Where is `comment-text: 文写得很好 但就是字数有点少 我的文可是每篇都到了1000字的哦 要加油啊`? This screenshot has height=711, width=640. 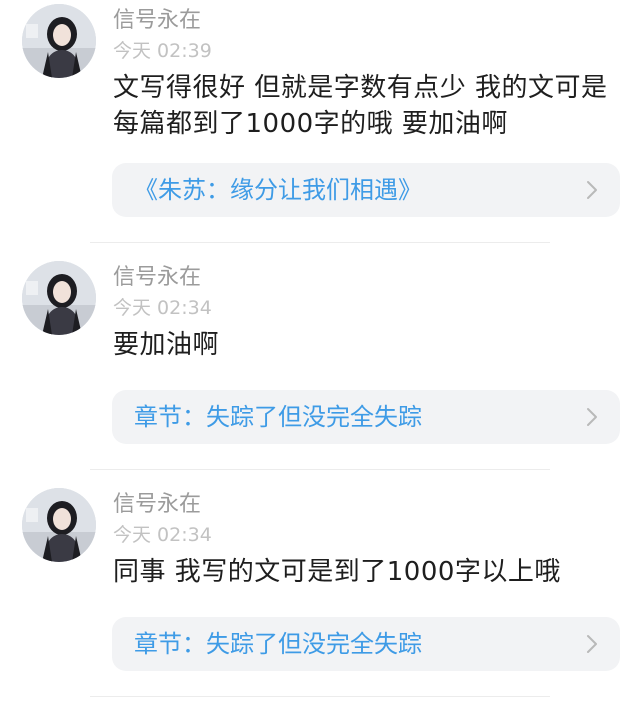 comment-text: 文写得很好 但就是字数有点少 我的文可是每篇都到了1000字的哦 要加油啊 is located at coordinates (360, 106).